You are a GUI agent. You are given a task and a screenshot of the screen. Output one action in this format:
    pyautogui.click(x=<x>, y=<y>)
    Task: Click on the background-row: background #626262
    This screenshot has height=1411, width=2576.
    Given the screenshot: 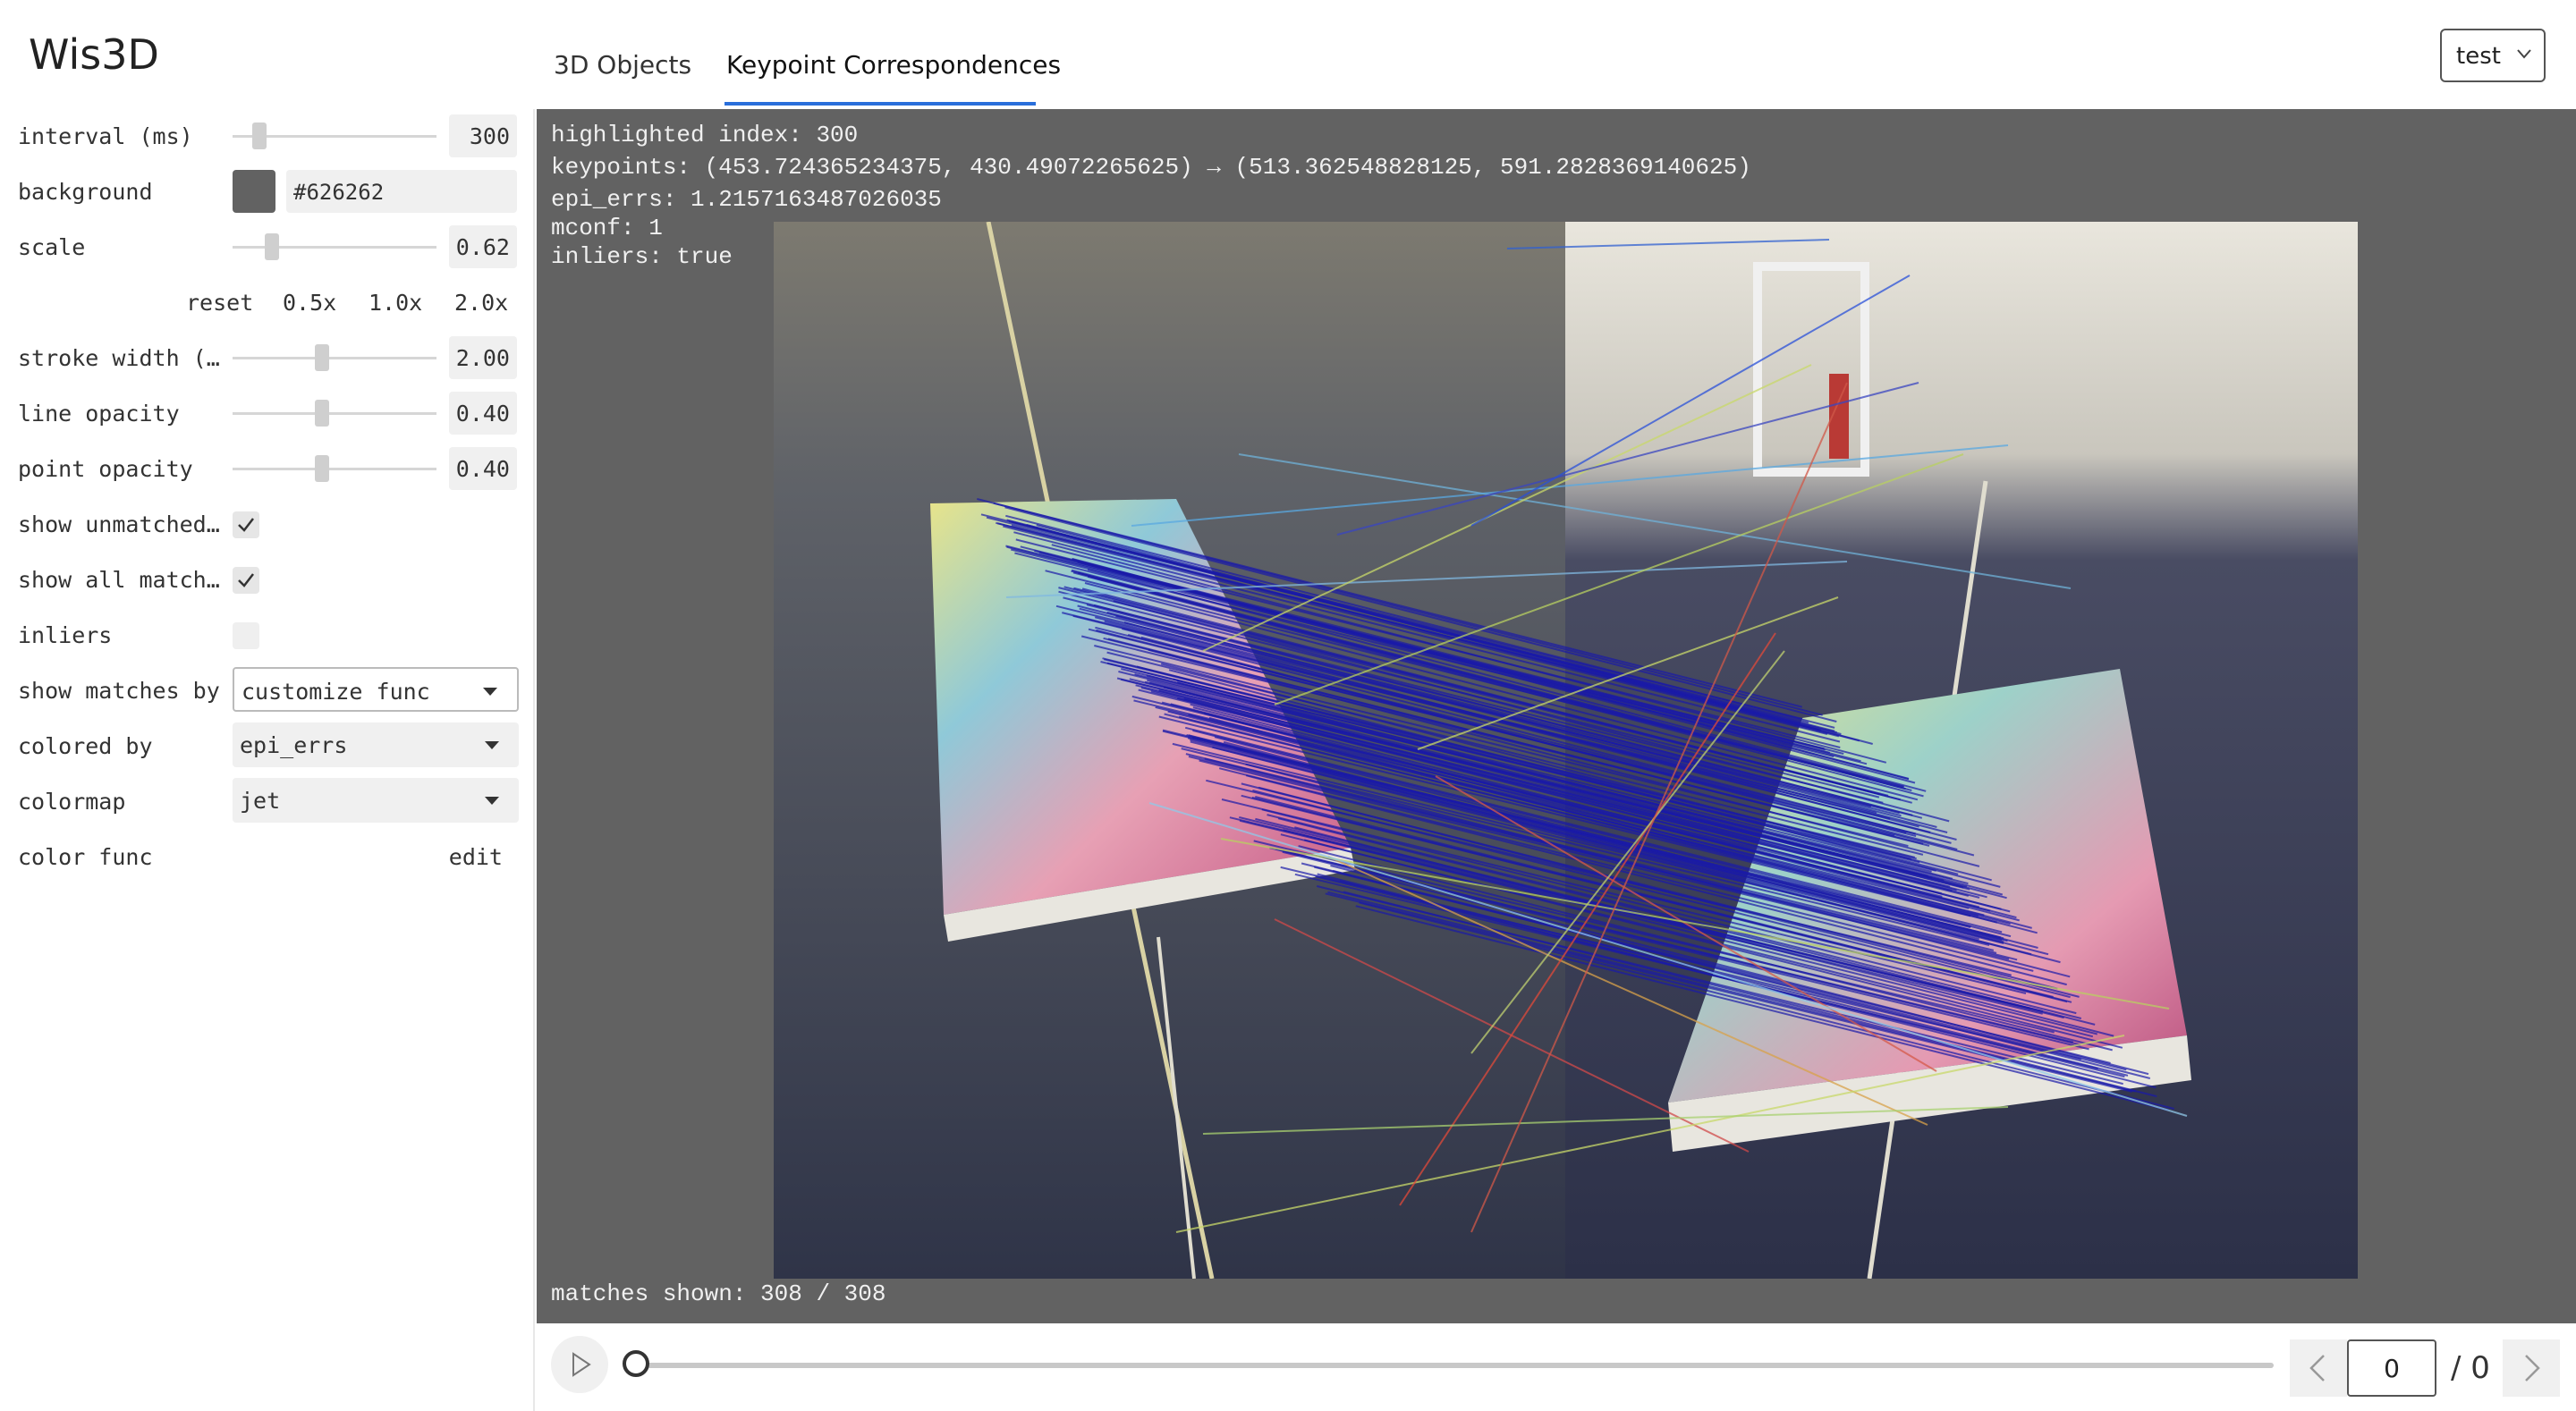 What is the action you would take?
    pyautogui.click(x=268, y=192)
    